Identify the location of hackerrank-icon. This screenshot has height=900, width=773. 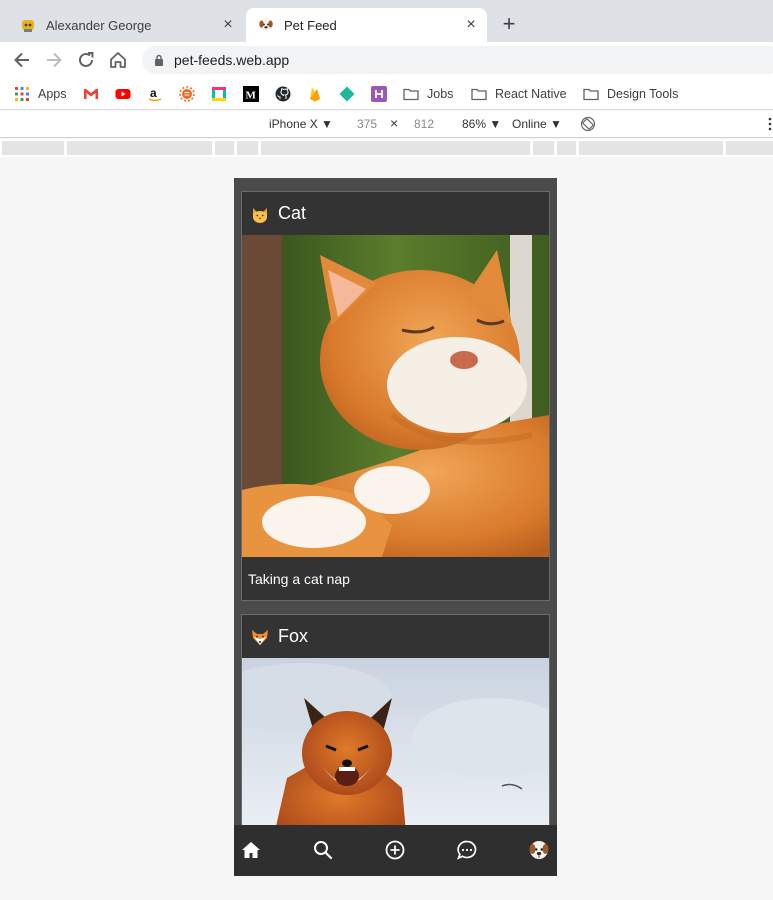
(379, 94).